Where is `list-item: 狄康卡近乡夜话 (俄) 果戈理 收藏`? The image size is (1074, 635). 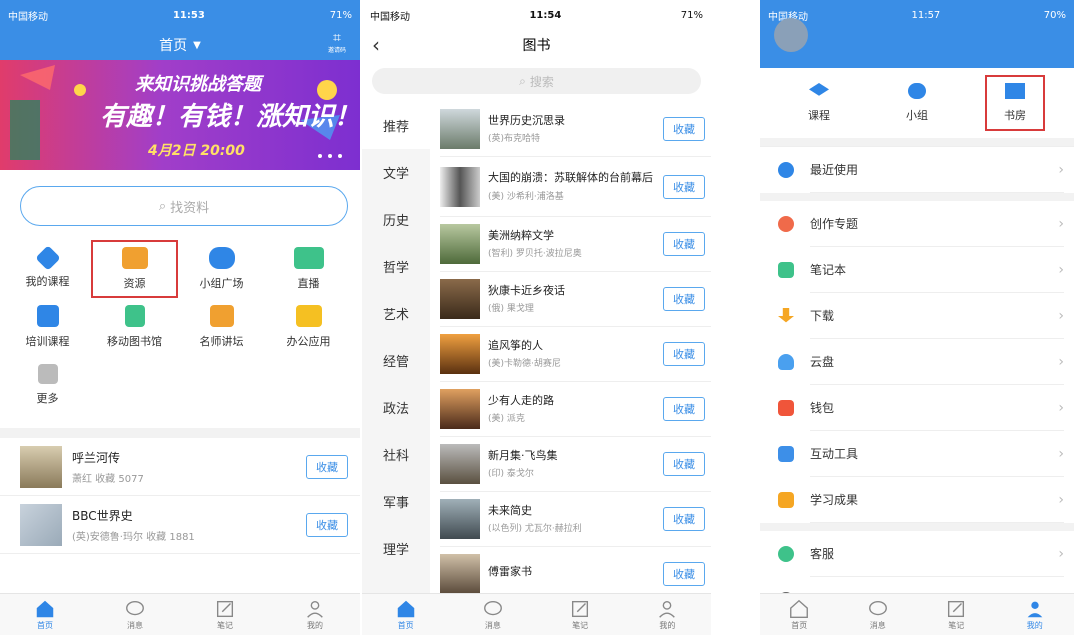
list-item: 狄康卡近乡夜话 (俄) 果戈理 收藏 is located at coordinates (575, 299).